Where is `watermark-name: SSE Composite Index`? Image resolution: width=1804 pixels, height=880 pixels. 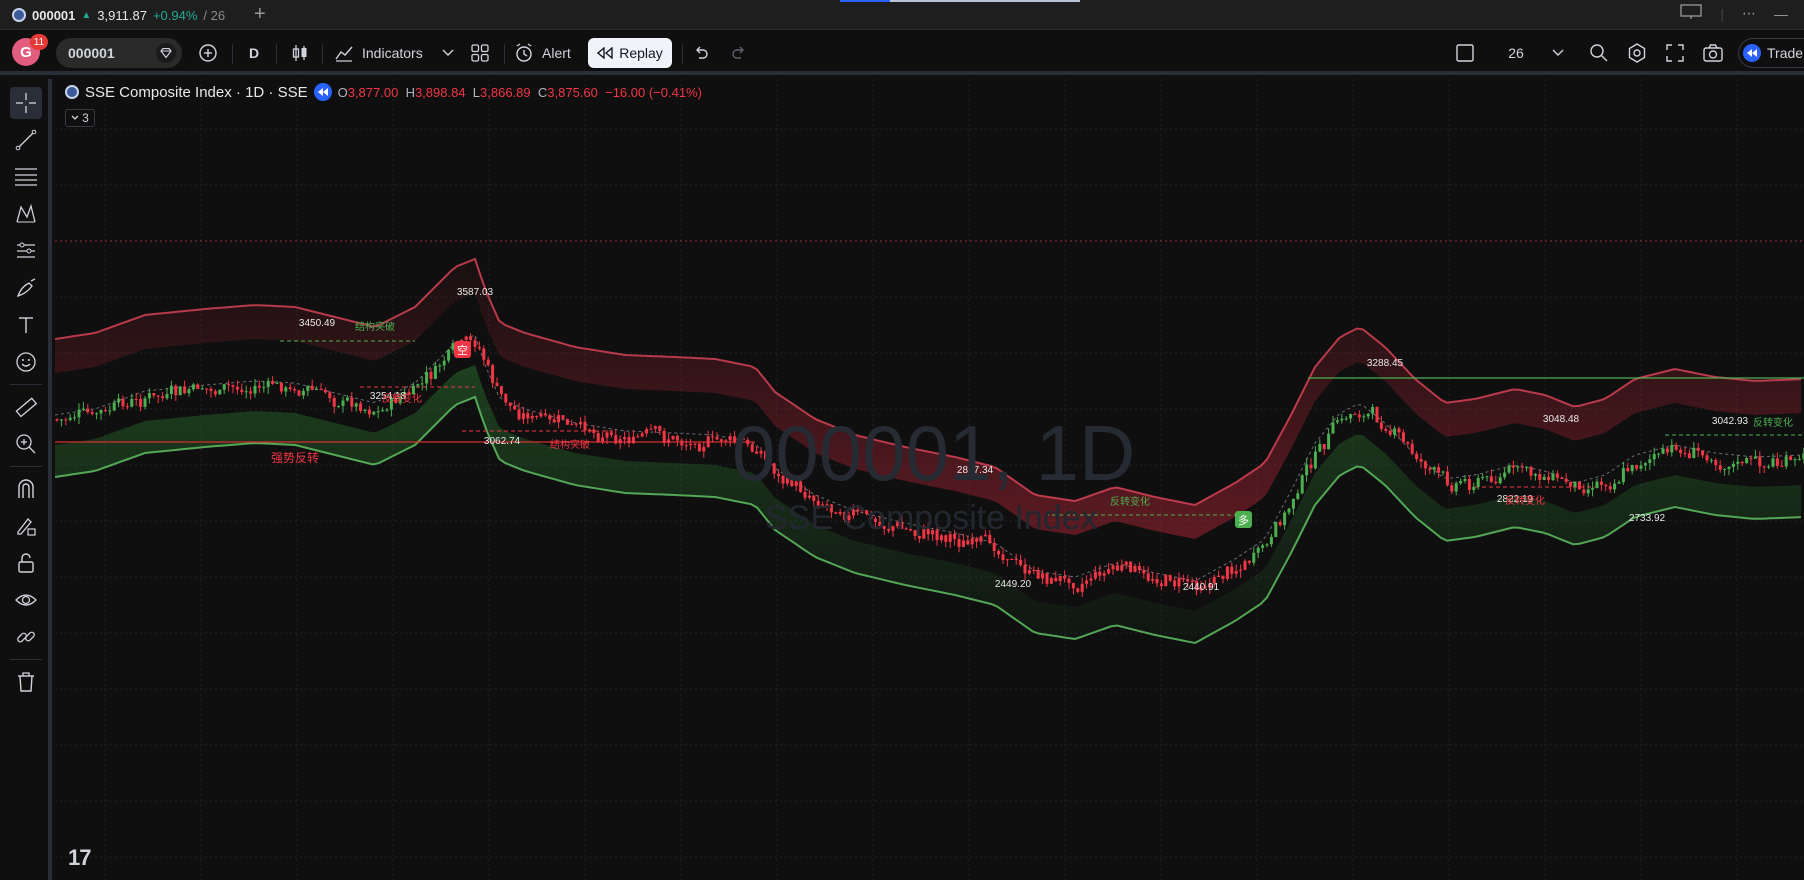 watermark-name: SSE Composite Index is located at coordinates (931, 518).